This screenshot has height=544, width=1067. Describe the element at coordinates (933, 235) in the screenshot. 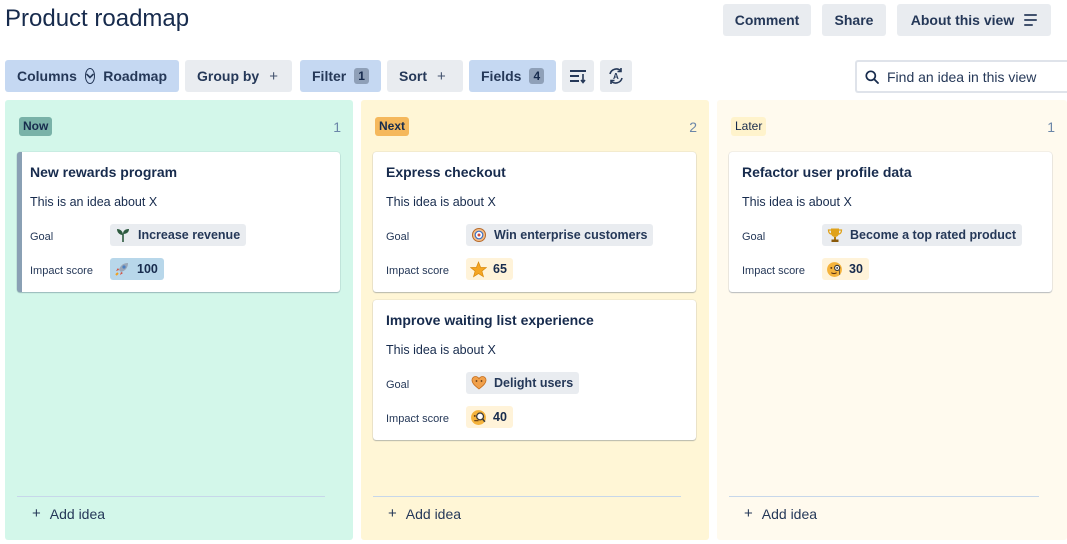

I see `goal-name: Become a top rated product` at that location.